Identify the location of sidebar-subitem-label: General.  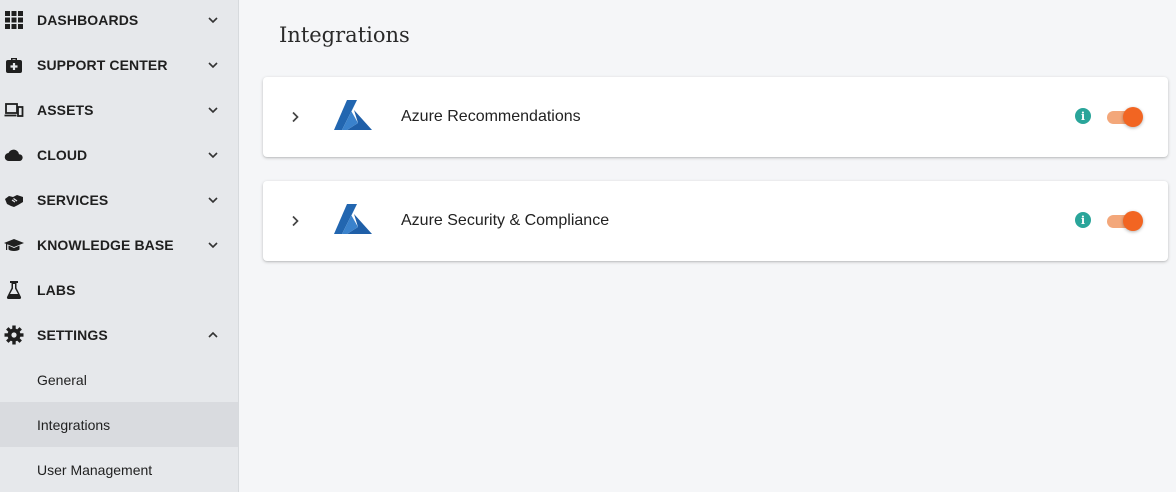
(62, 379).